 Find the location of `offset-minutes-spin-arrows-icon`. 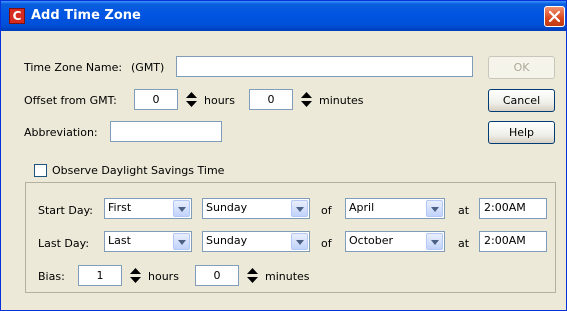

offset-minutes-spin-arrows-icon is located at coordinates (306, 99).